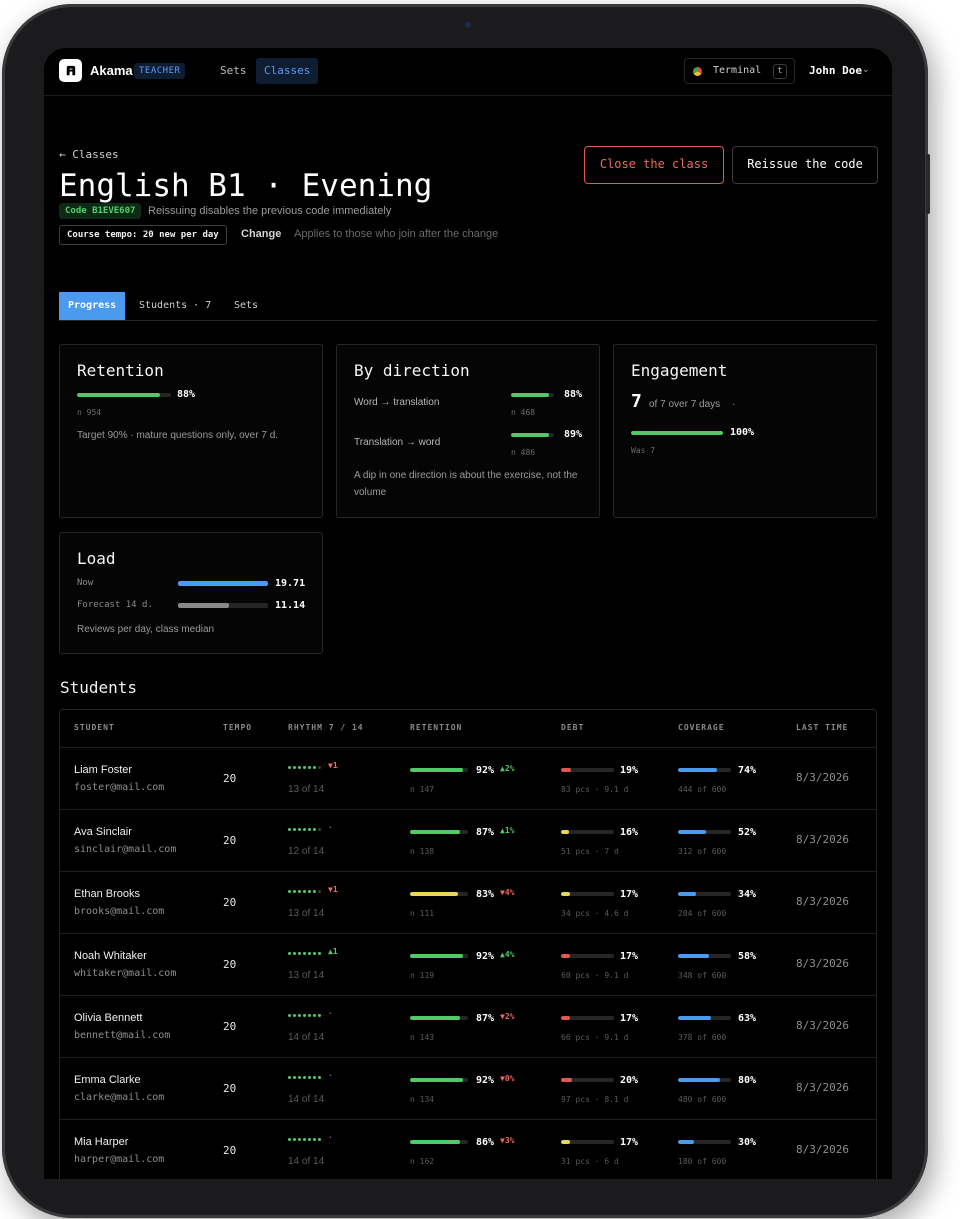  What do you see at coordinates (507, 768) in the screenshot?
I see `retention-delta: ▲2%` at bounding box center [507, 768].